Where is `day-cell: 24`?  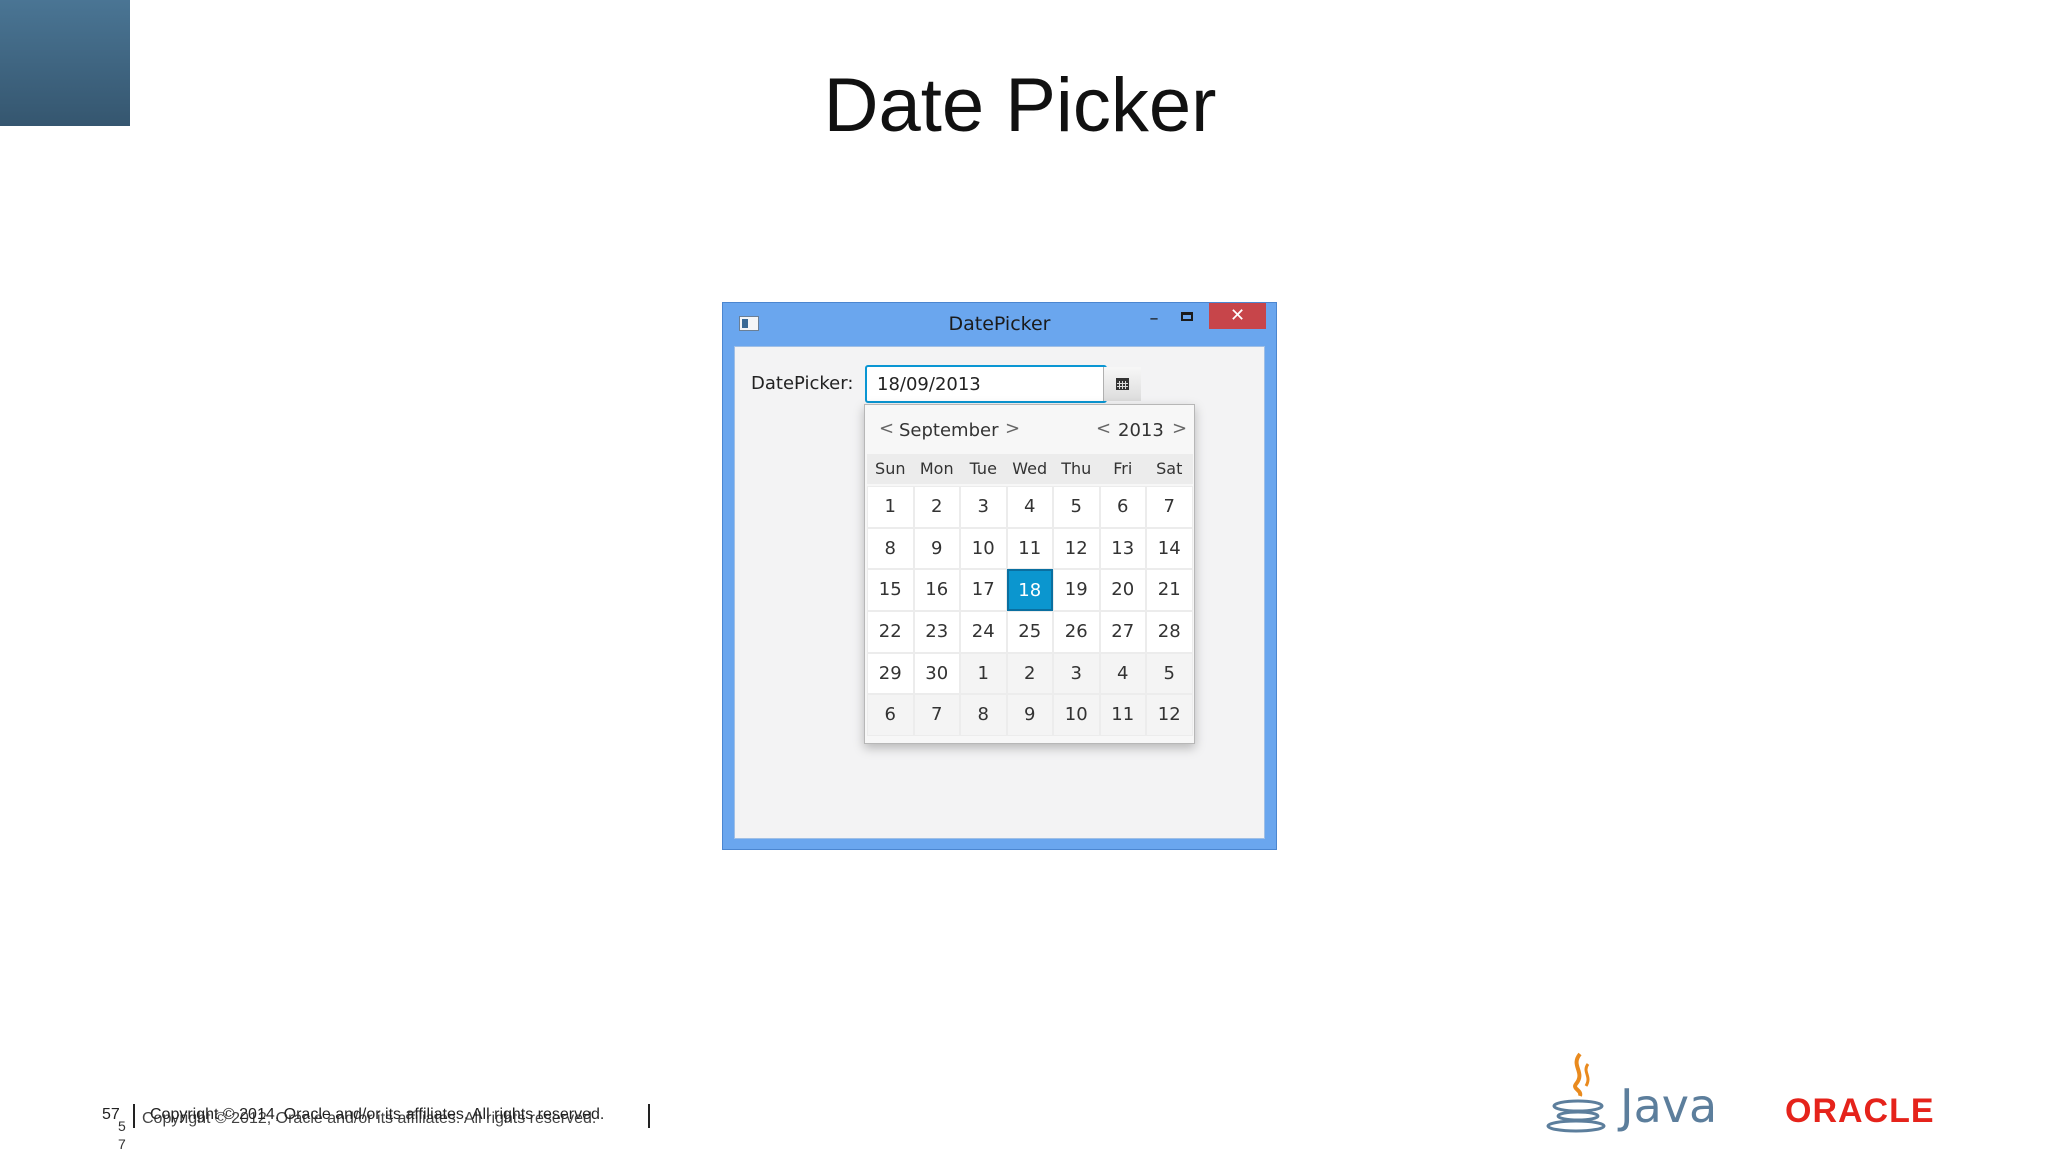
day-cell: 24 is located at coordinates (983, 632).